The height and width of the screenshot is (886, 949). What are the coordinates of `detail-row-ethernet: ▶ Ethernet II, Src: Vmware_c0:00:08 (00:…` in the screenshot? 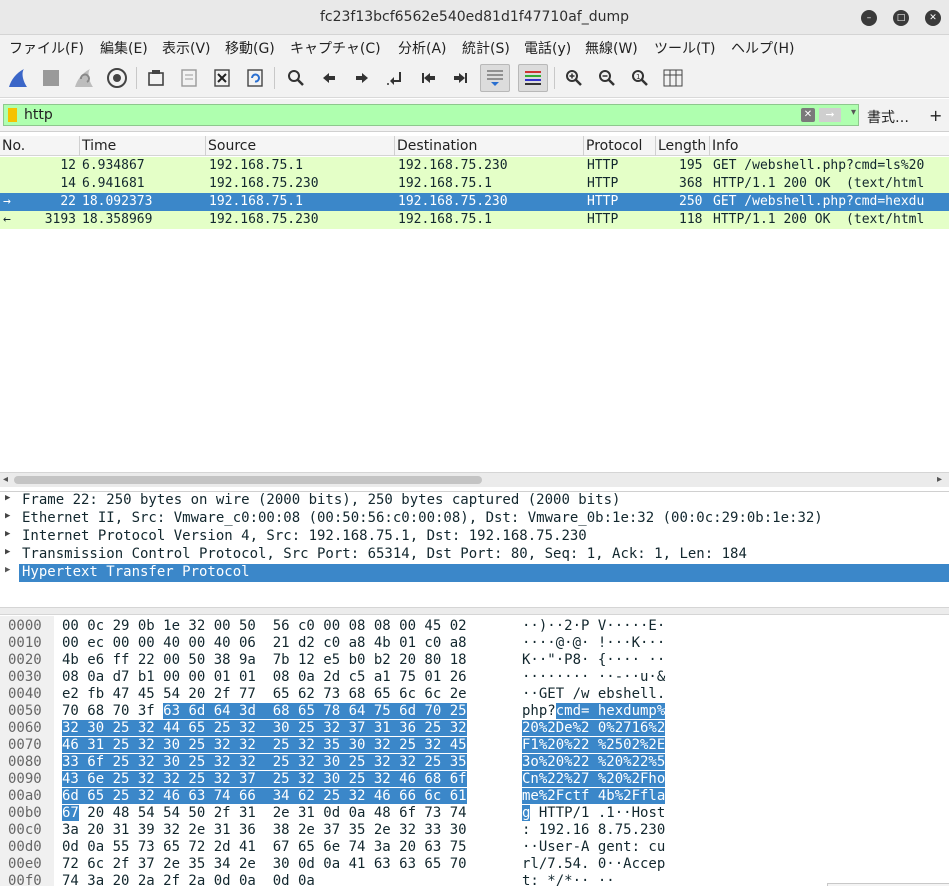 It's located at (474, 519).